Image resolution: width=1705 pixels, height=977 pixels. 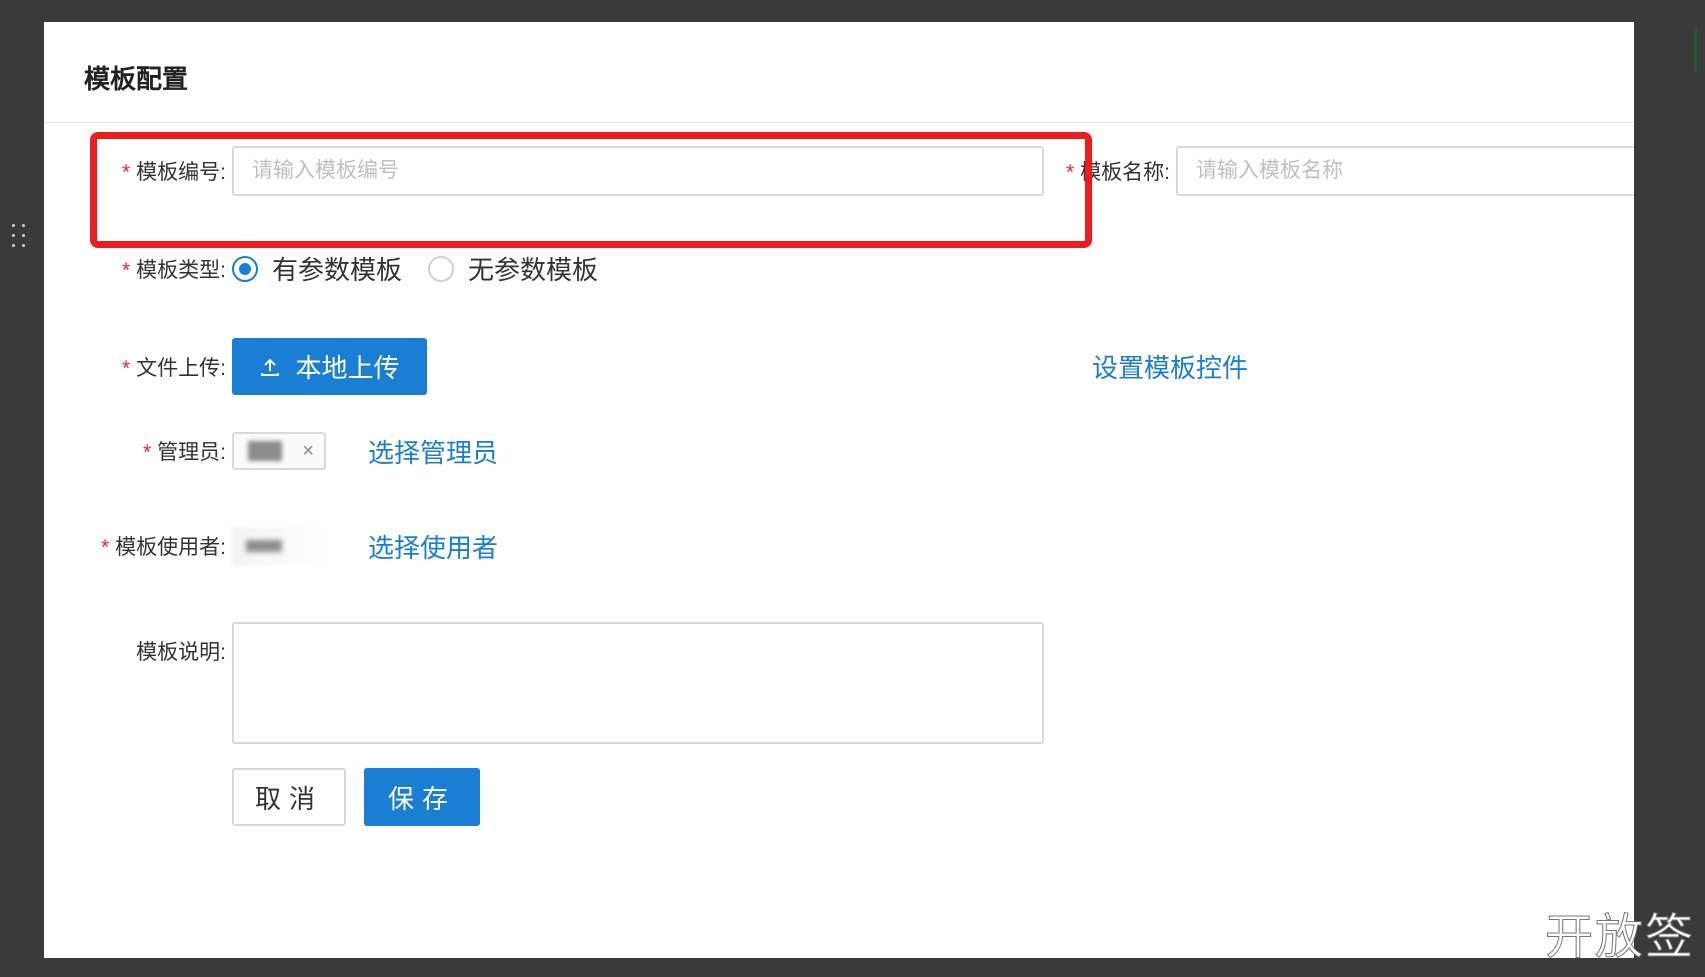 What do you see at coordinates (1695, 50) in the screenshot?
I see `scrollbar-accent` at bounding box center [1695, 50].